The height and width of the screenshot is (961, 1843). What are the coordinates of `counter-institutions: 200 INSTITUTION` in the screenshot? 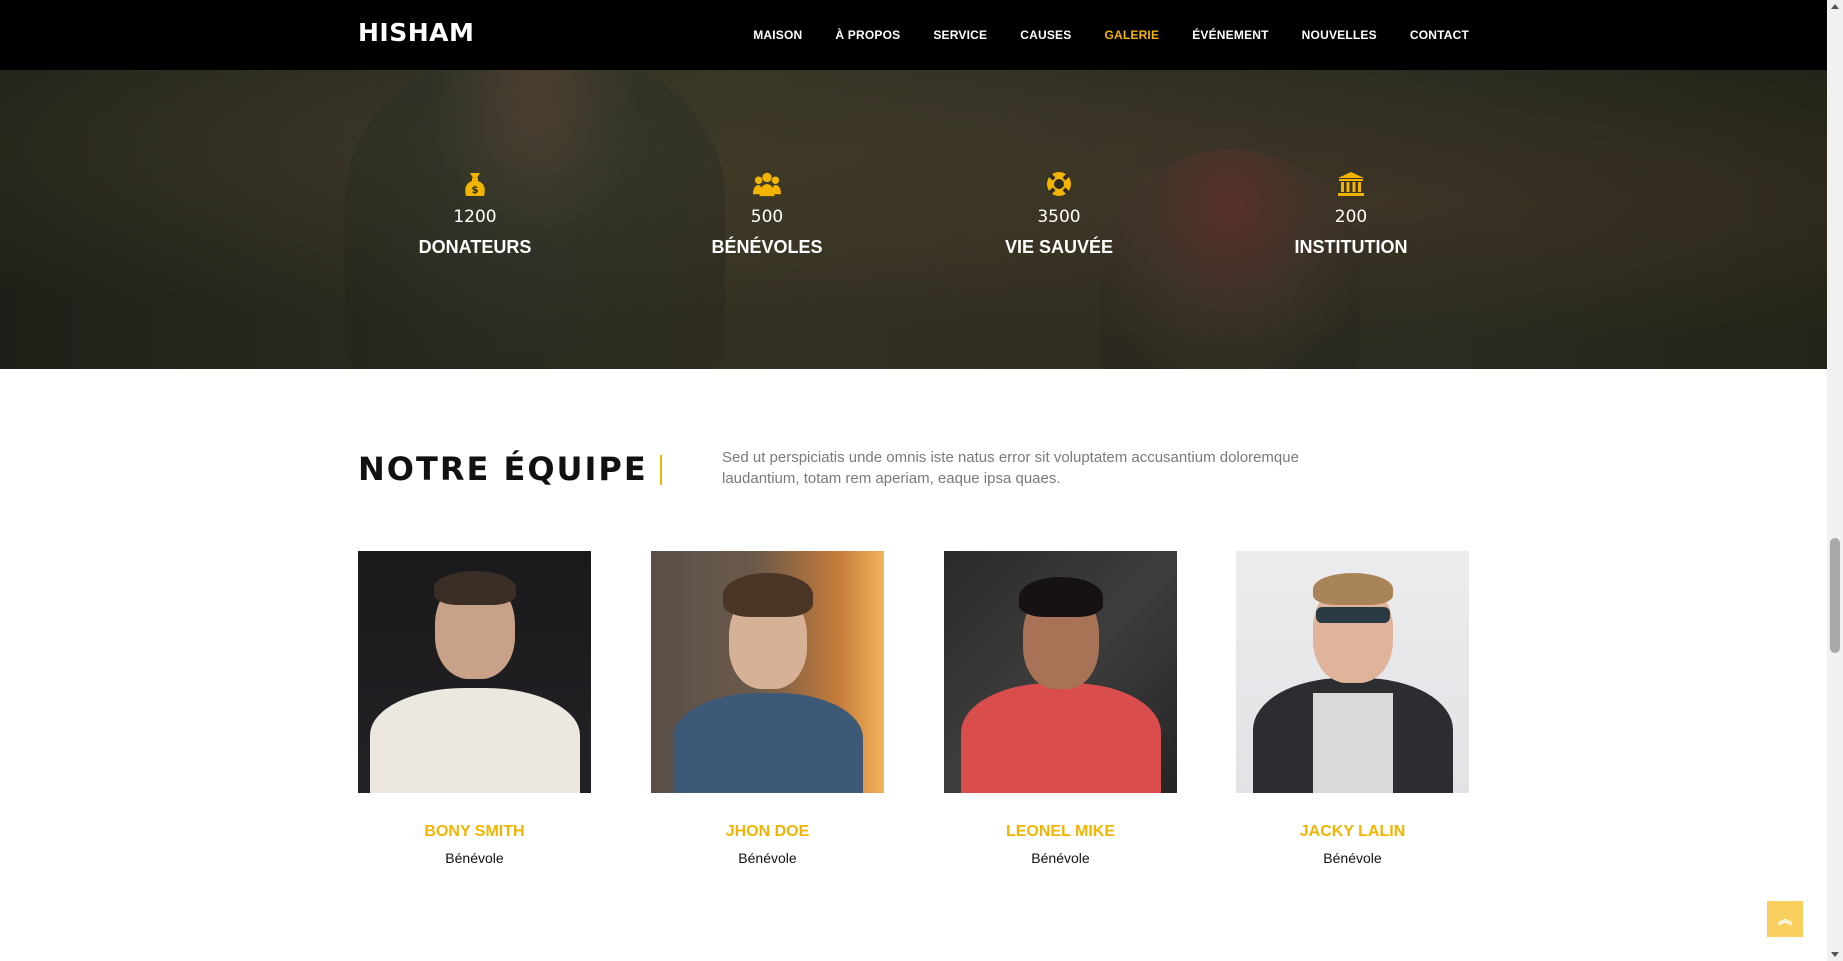 It's located at (1351, 214).